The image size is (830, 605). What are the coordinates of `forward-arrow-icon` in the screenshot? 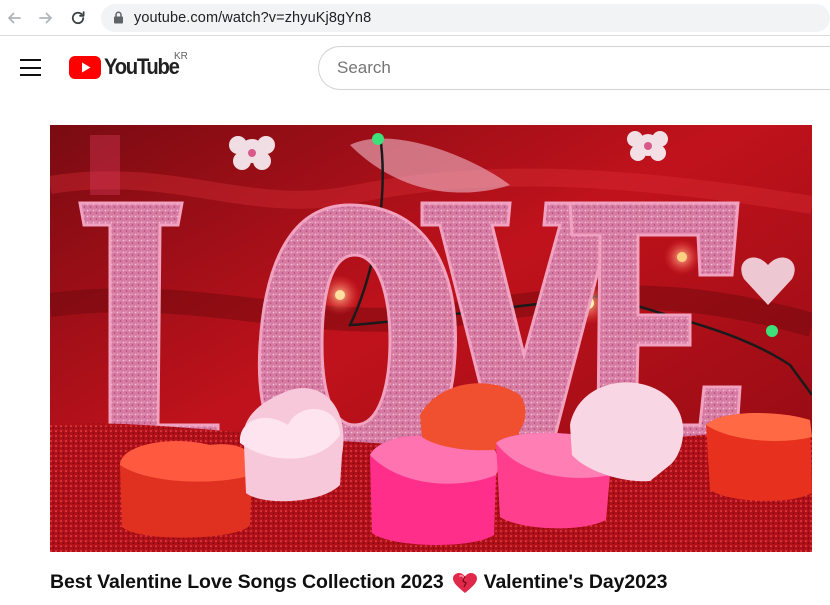 It's located at (46, 18).